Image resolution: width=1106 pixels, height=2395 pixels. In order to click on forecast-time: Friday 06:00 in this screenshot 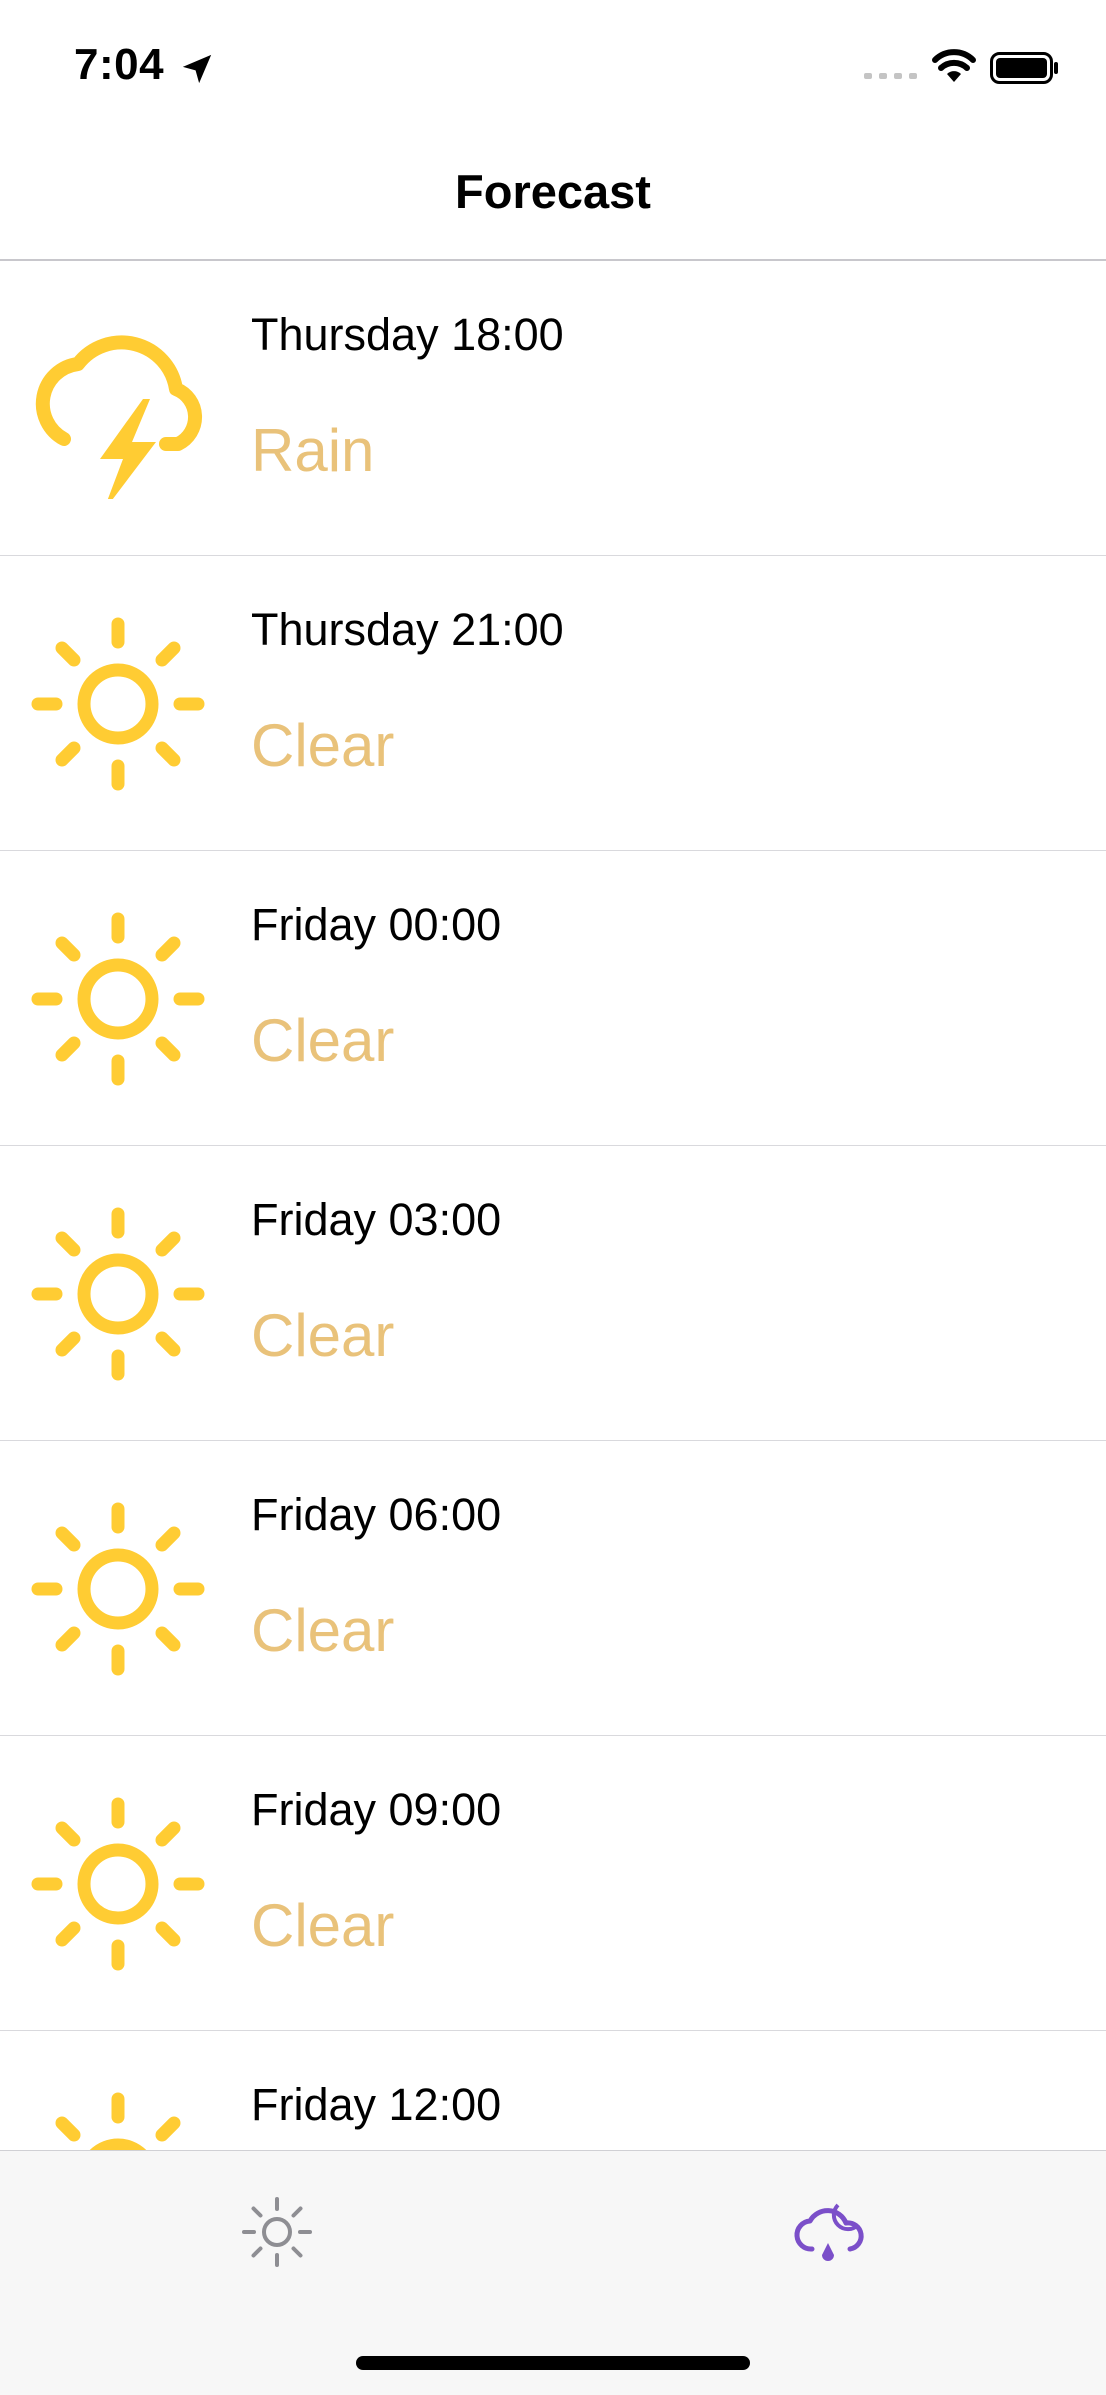, I will do `click(376, 1514)`.